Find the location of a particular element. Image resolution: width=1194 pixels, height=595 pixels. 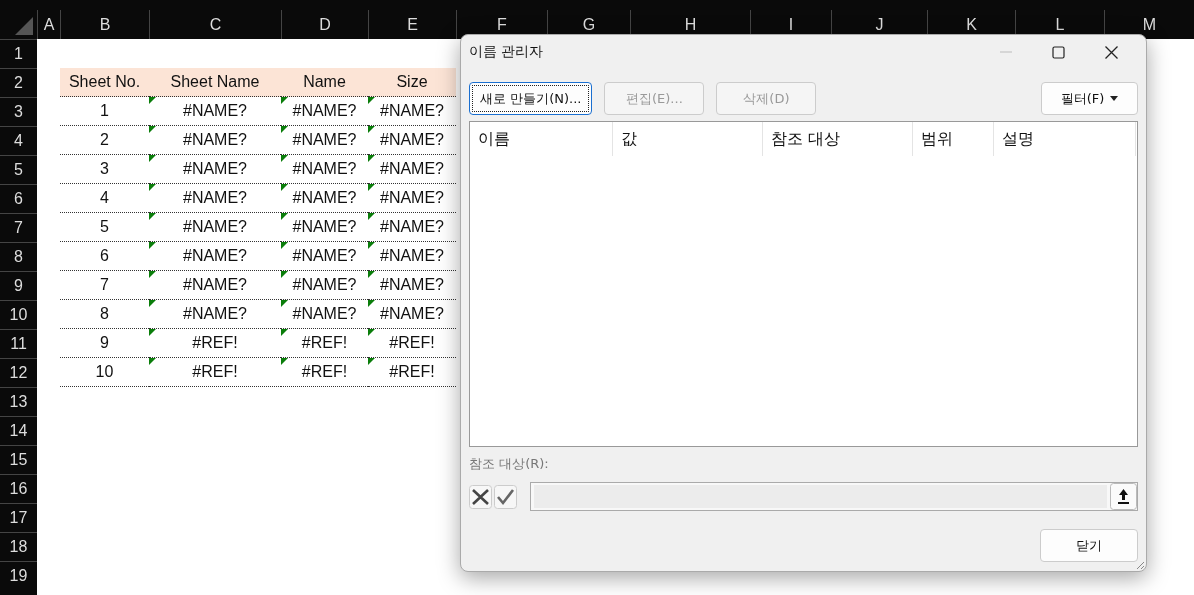

table-header-cell: Sheet No. is located at coordinates (104, 82).